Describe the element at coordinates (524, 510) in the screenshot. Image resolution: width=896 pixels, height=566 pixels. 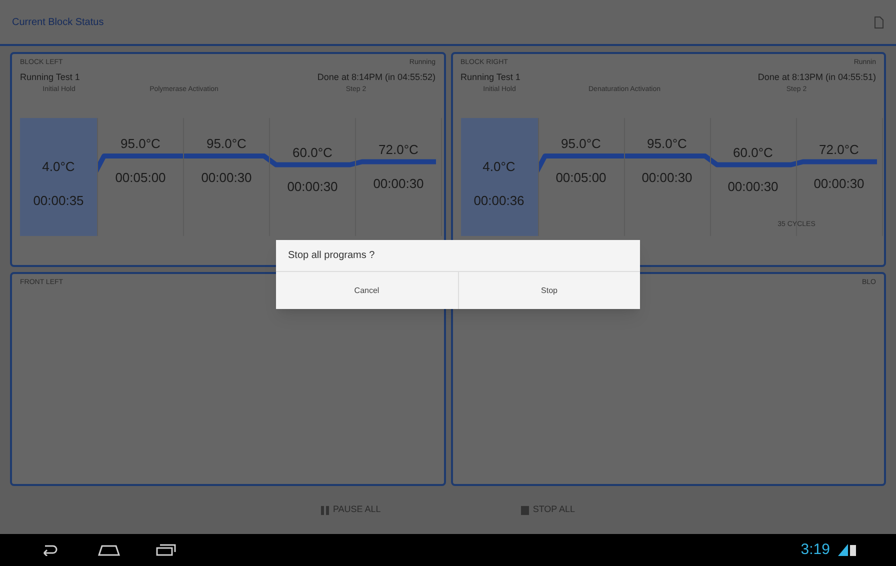
I see `stop-icon` at that location.